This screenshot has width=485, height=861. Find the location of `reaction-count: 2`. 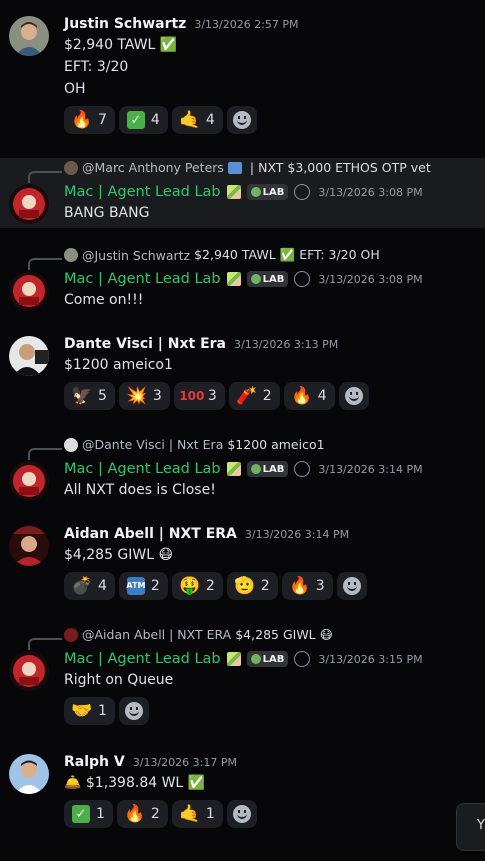

reaction-count: 2 is located at coordinates (210, 586).